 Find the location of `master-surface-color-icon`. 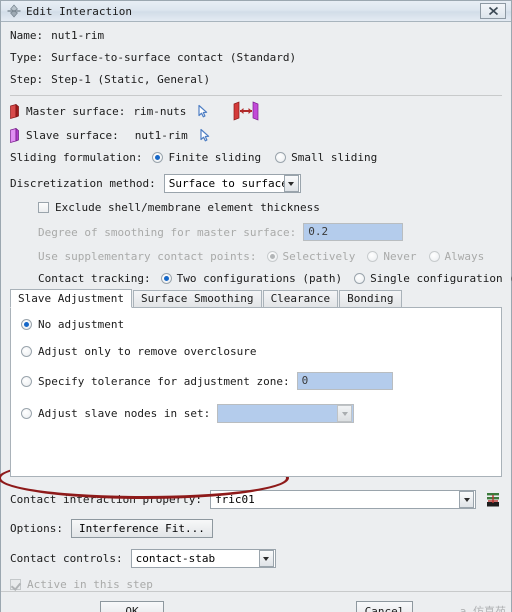

master-surface-color-icon is located at coordinates (14, 111).